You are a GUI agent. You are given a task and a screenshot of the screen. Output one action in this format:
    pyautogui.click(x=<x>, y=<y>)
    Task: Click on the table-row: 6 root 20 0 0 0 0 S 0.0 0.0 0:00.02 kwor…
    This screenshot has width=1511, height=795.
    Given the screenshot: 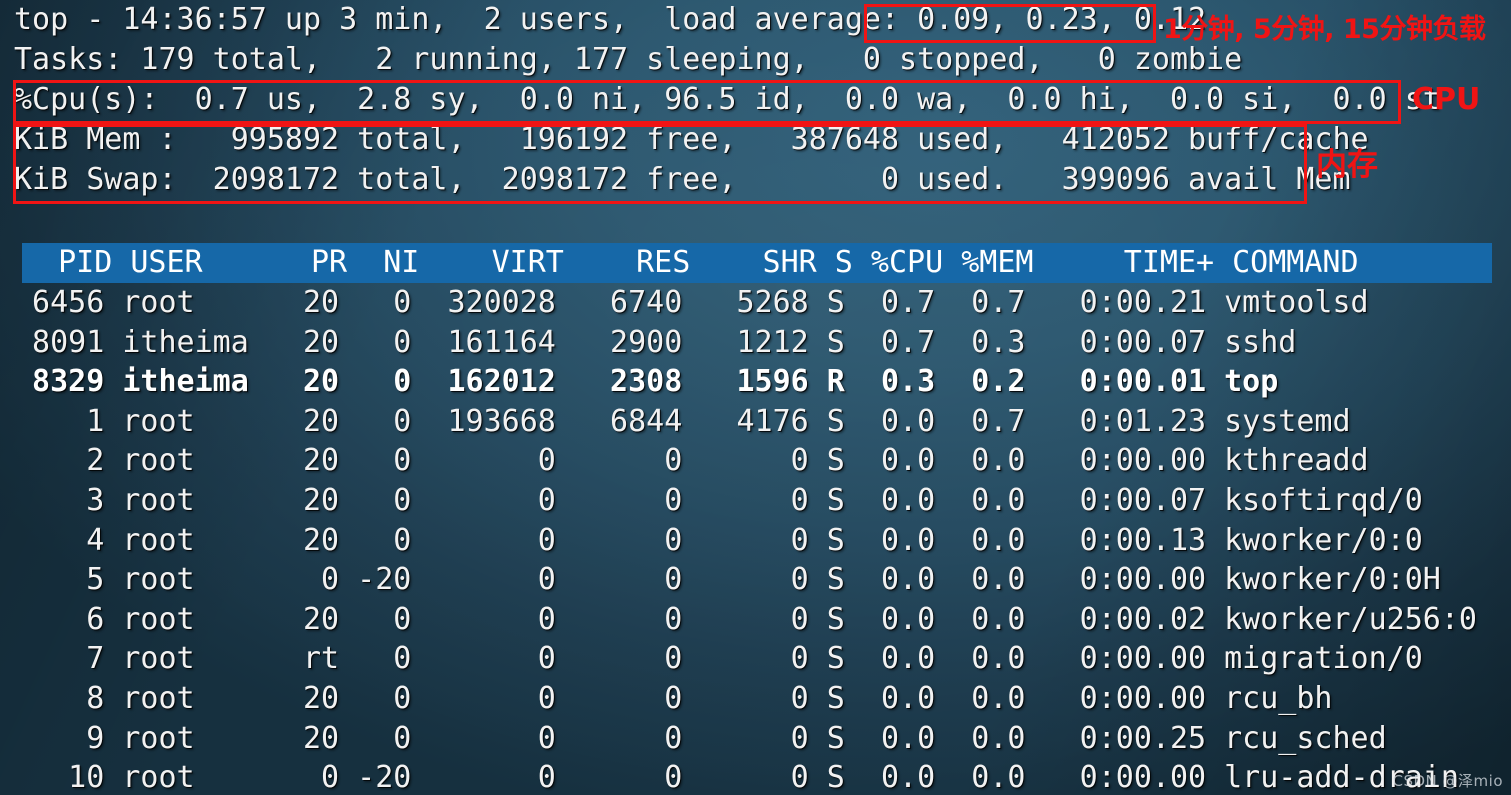 What is the action you would take?
    pyautogui.click(x=755, y=620)
    